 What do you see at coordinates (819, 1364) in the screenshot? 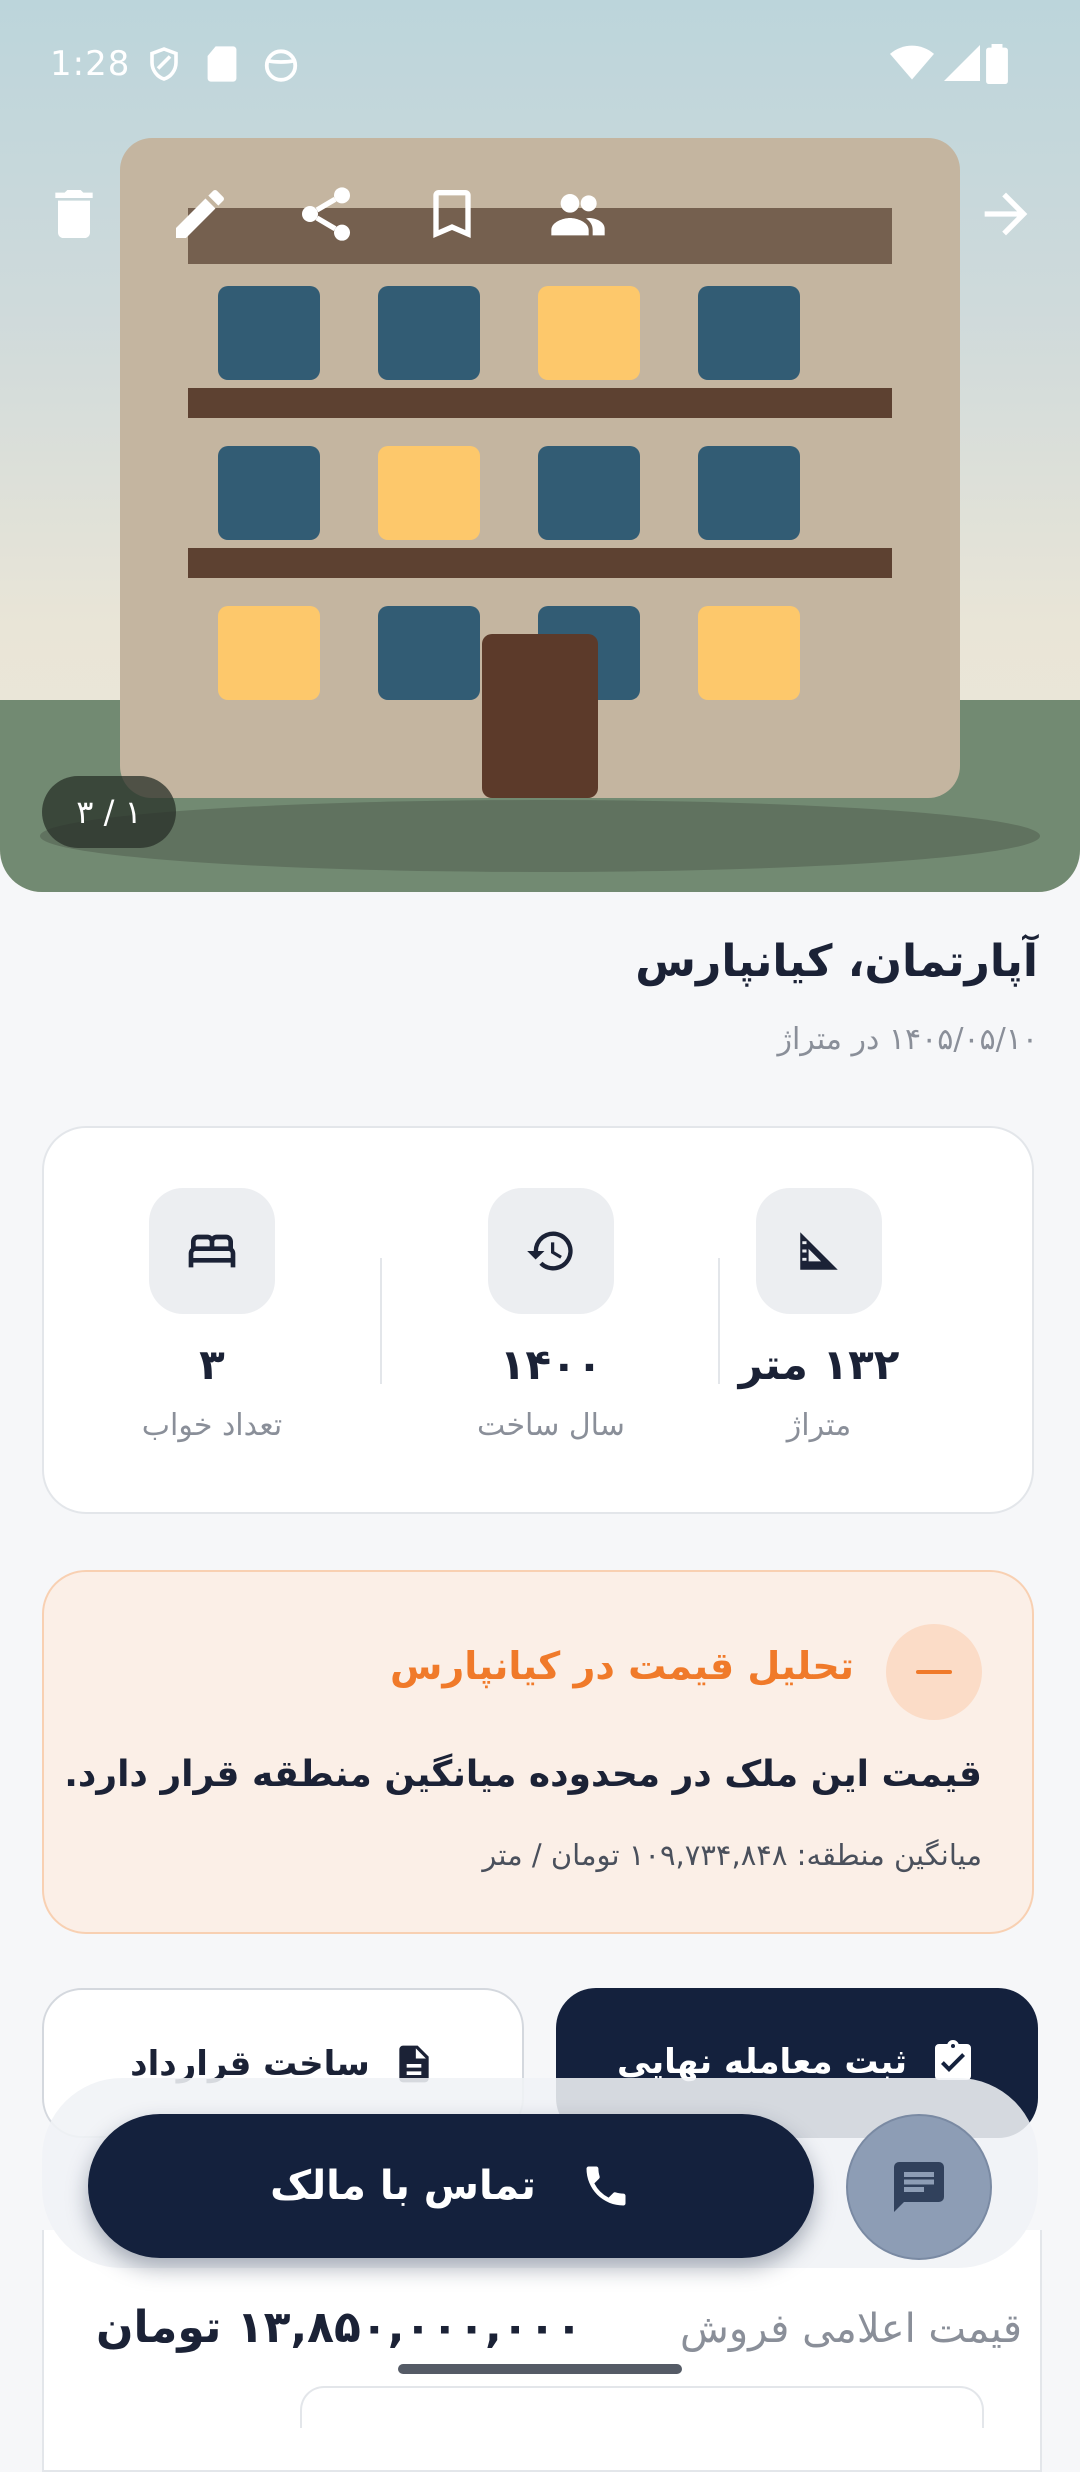
I see `stat-value: ۱۳۲ متر` at bounding box center [819, 1364].